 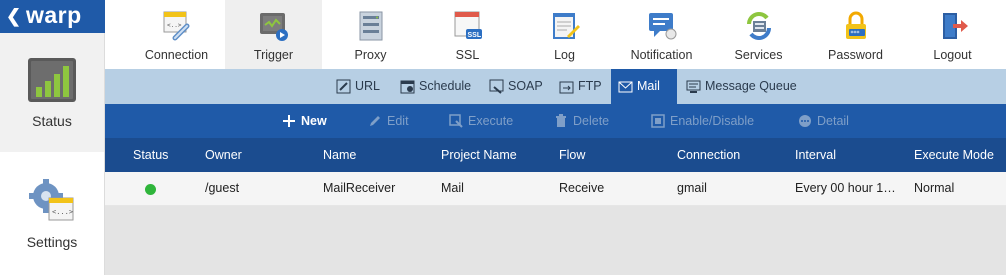 I want to click on execute-button: Execute, so click(x=479, y=121).